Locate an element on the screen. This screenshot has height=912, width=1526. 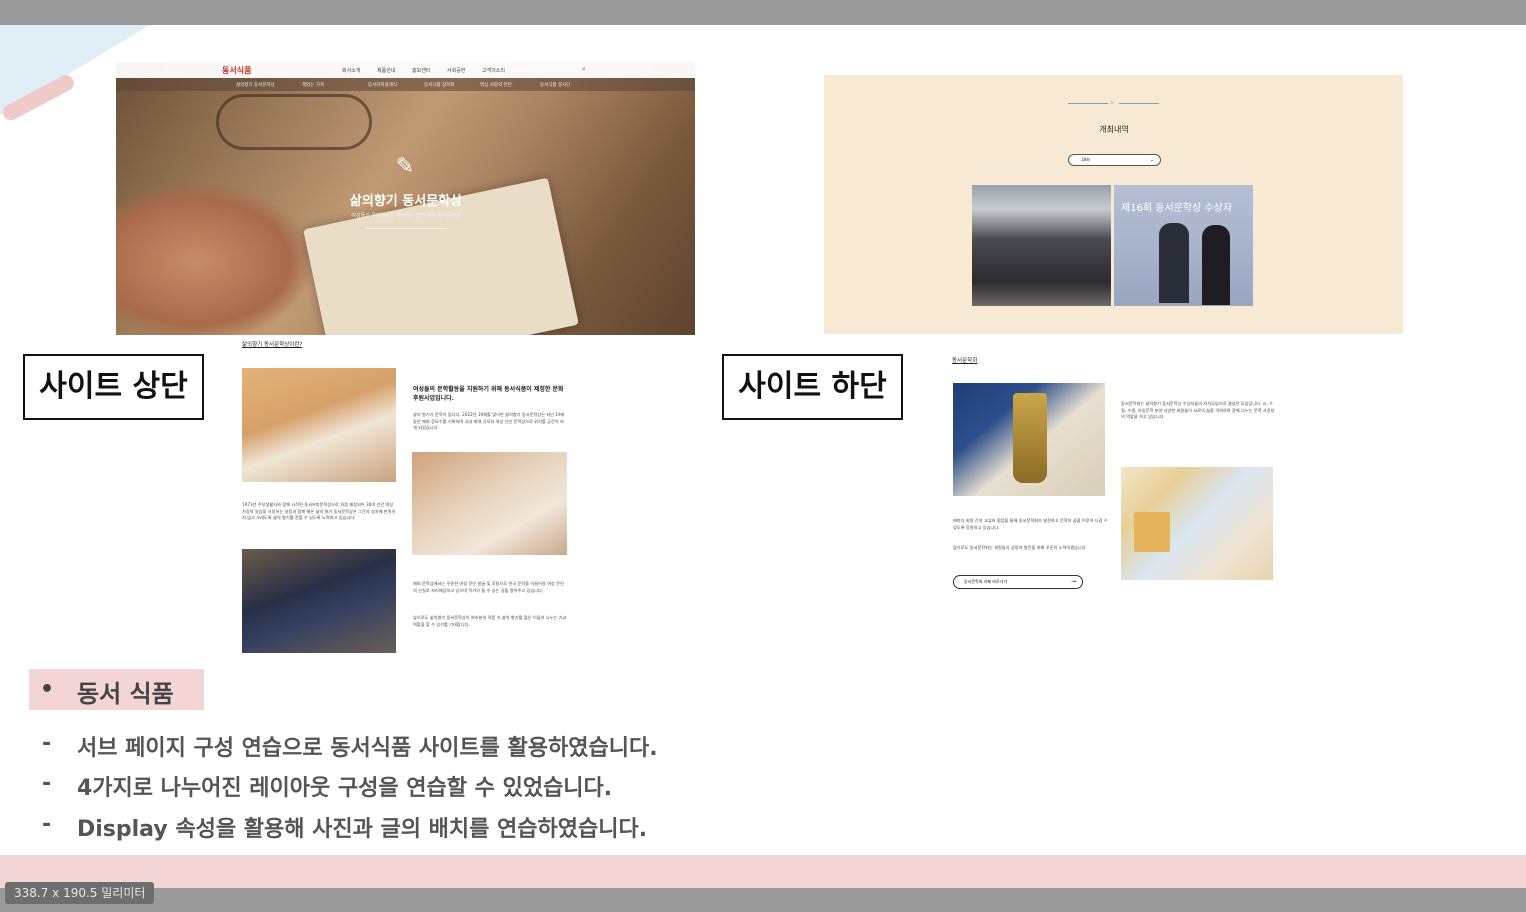
glasses-image is located at coordinates (294, 122).